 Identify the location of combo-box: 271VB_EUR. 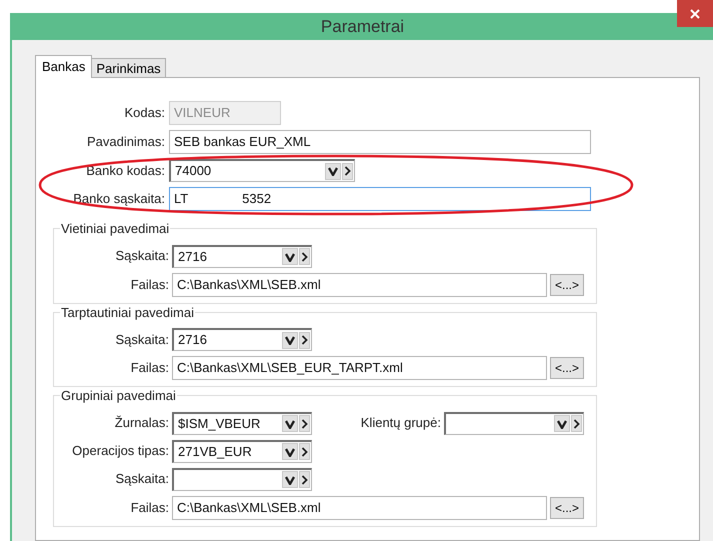
(242, 451).